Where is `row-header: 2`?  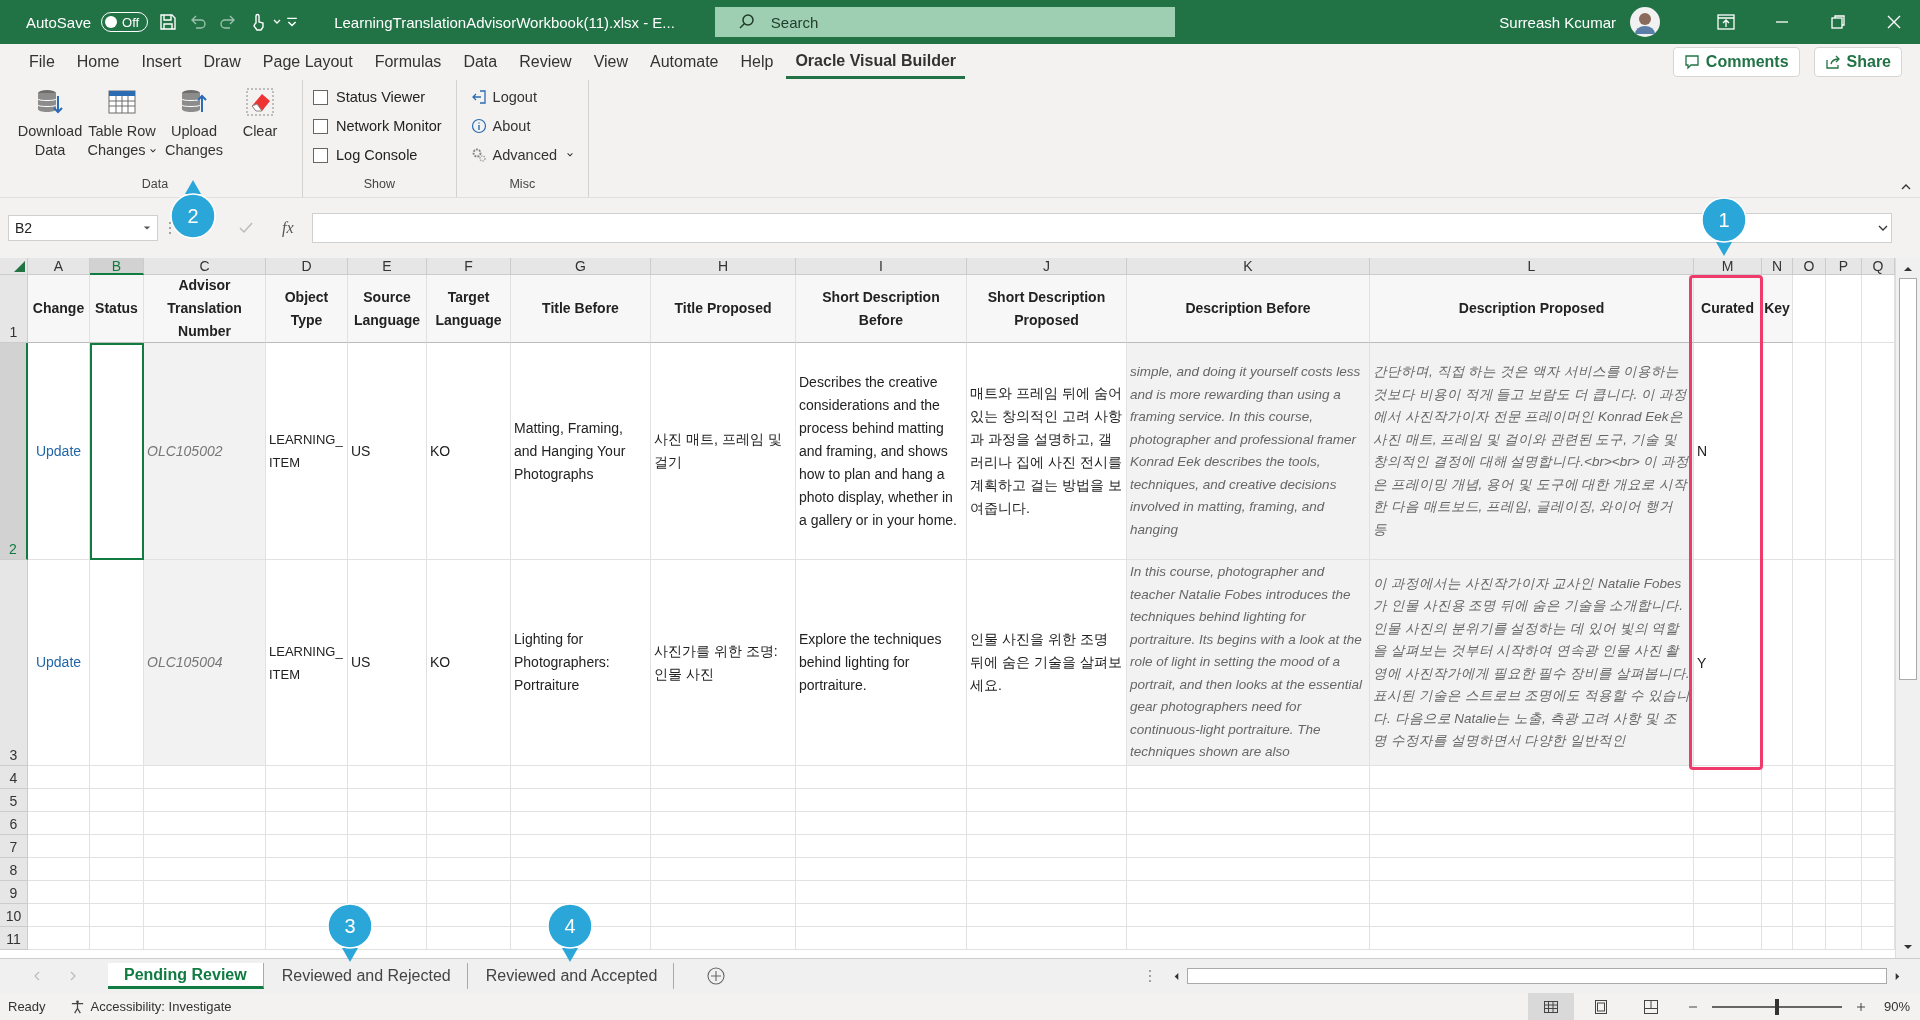
row-header: 2 is located at coordinates (14, 451).